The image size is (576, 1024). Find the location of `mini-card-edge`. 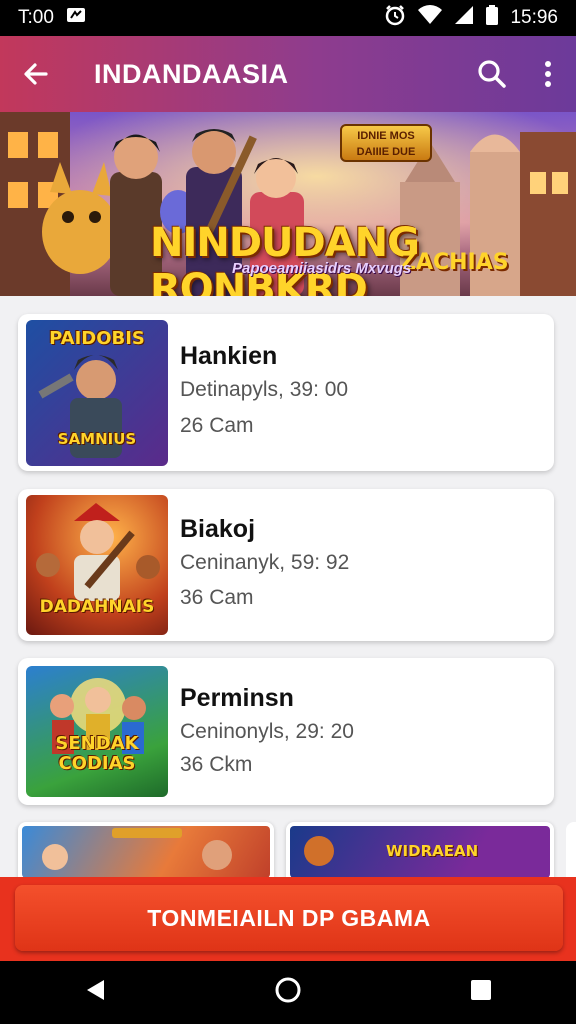

mini-card-edge is located at coordinates (571, 852).